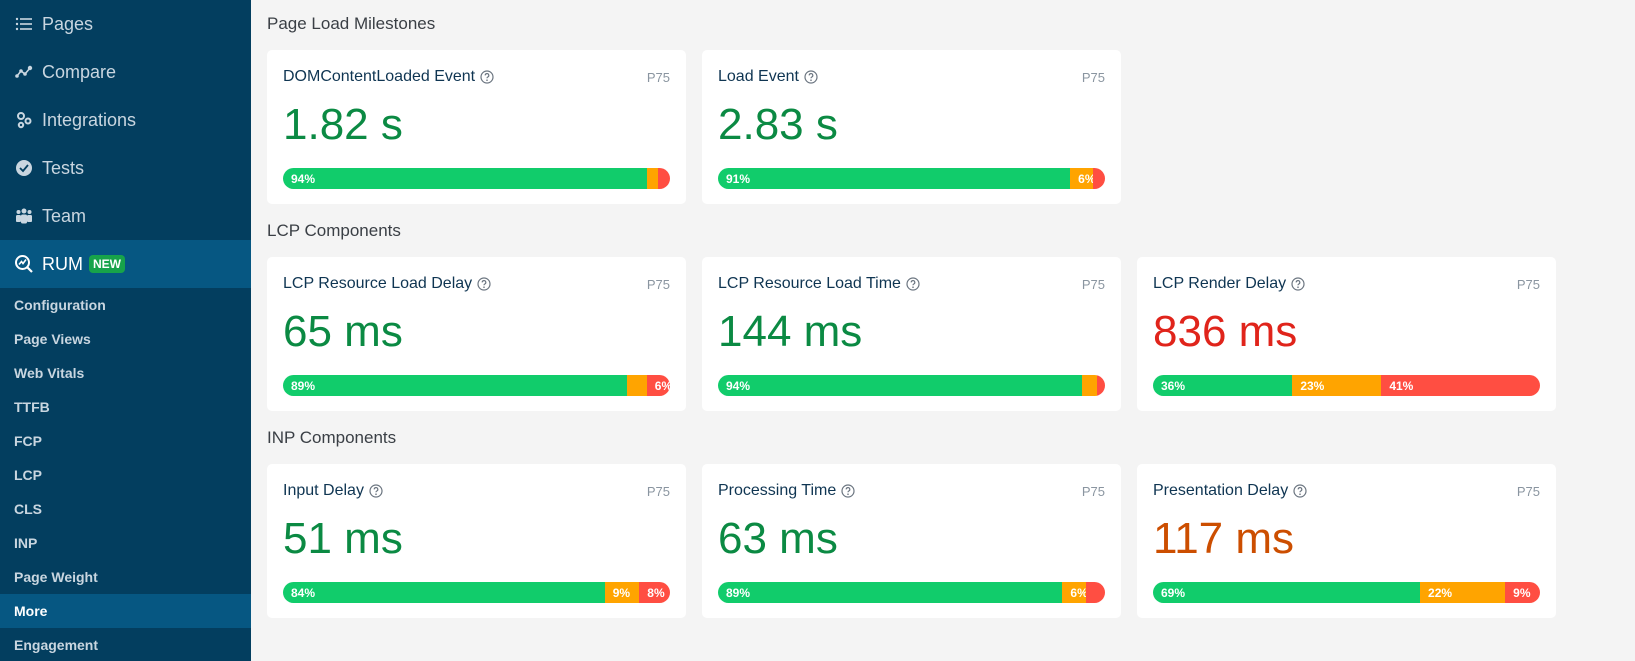  I want to click on needs-improvement-segment: 9%, so click(622, 592).